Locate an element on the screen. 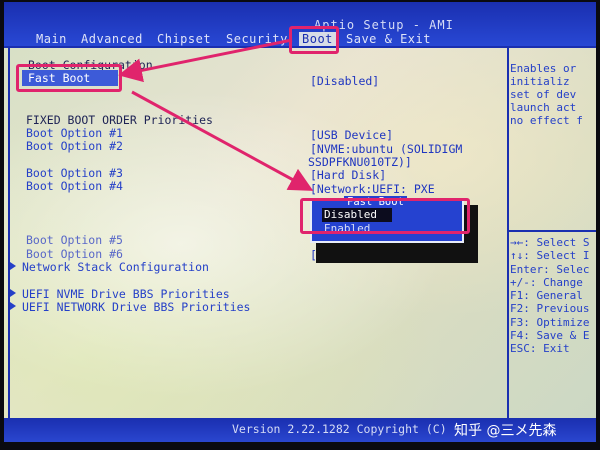  help-line-4: launch act is located at coordinates (543, 107).